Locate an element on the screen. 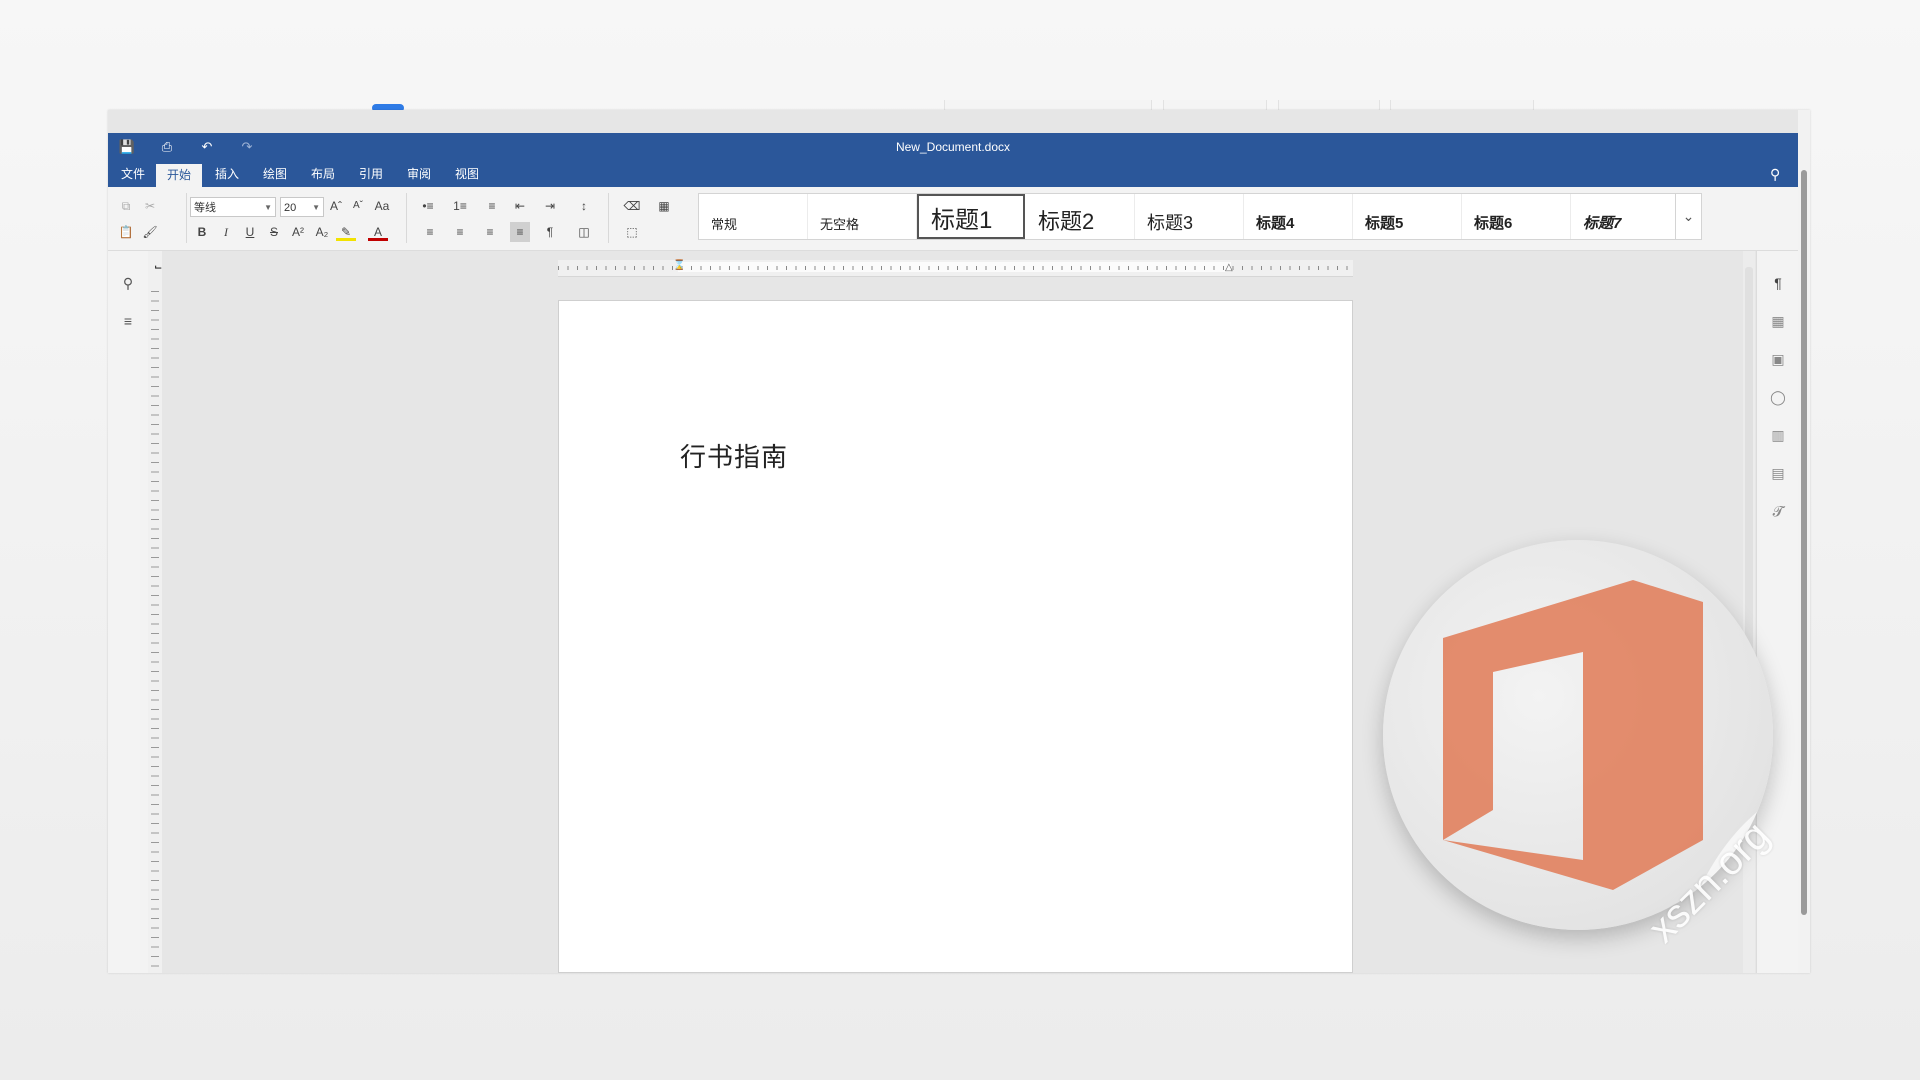  style-heading-1: 标题1 is located at coordinates (971, 216).